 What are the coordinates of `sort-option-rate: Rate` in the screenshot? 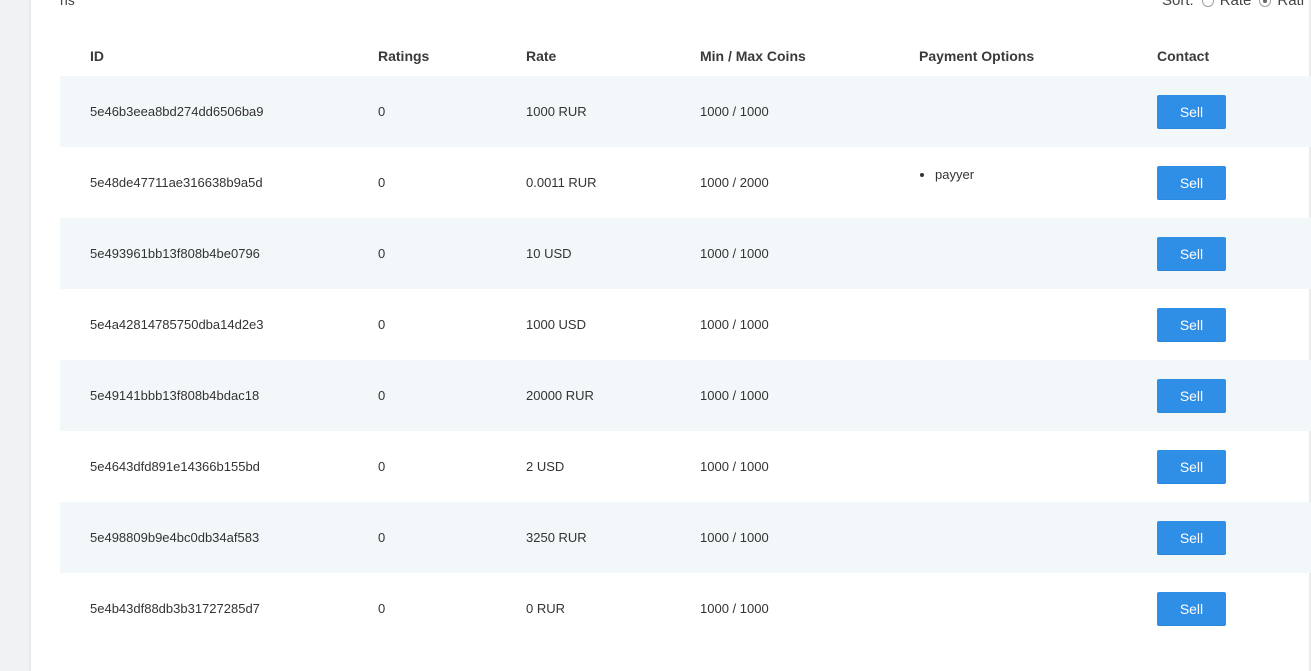 It's located at (1226, 4).